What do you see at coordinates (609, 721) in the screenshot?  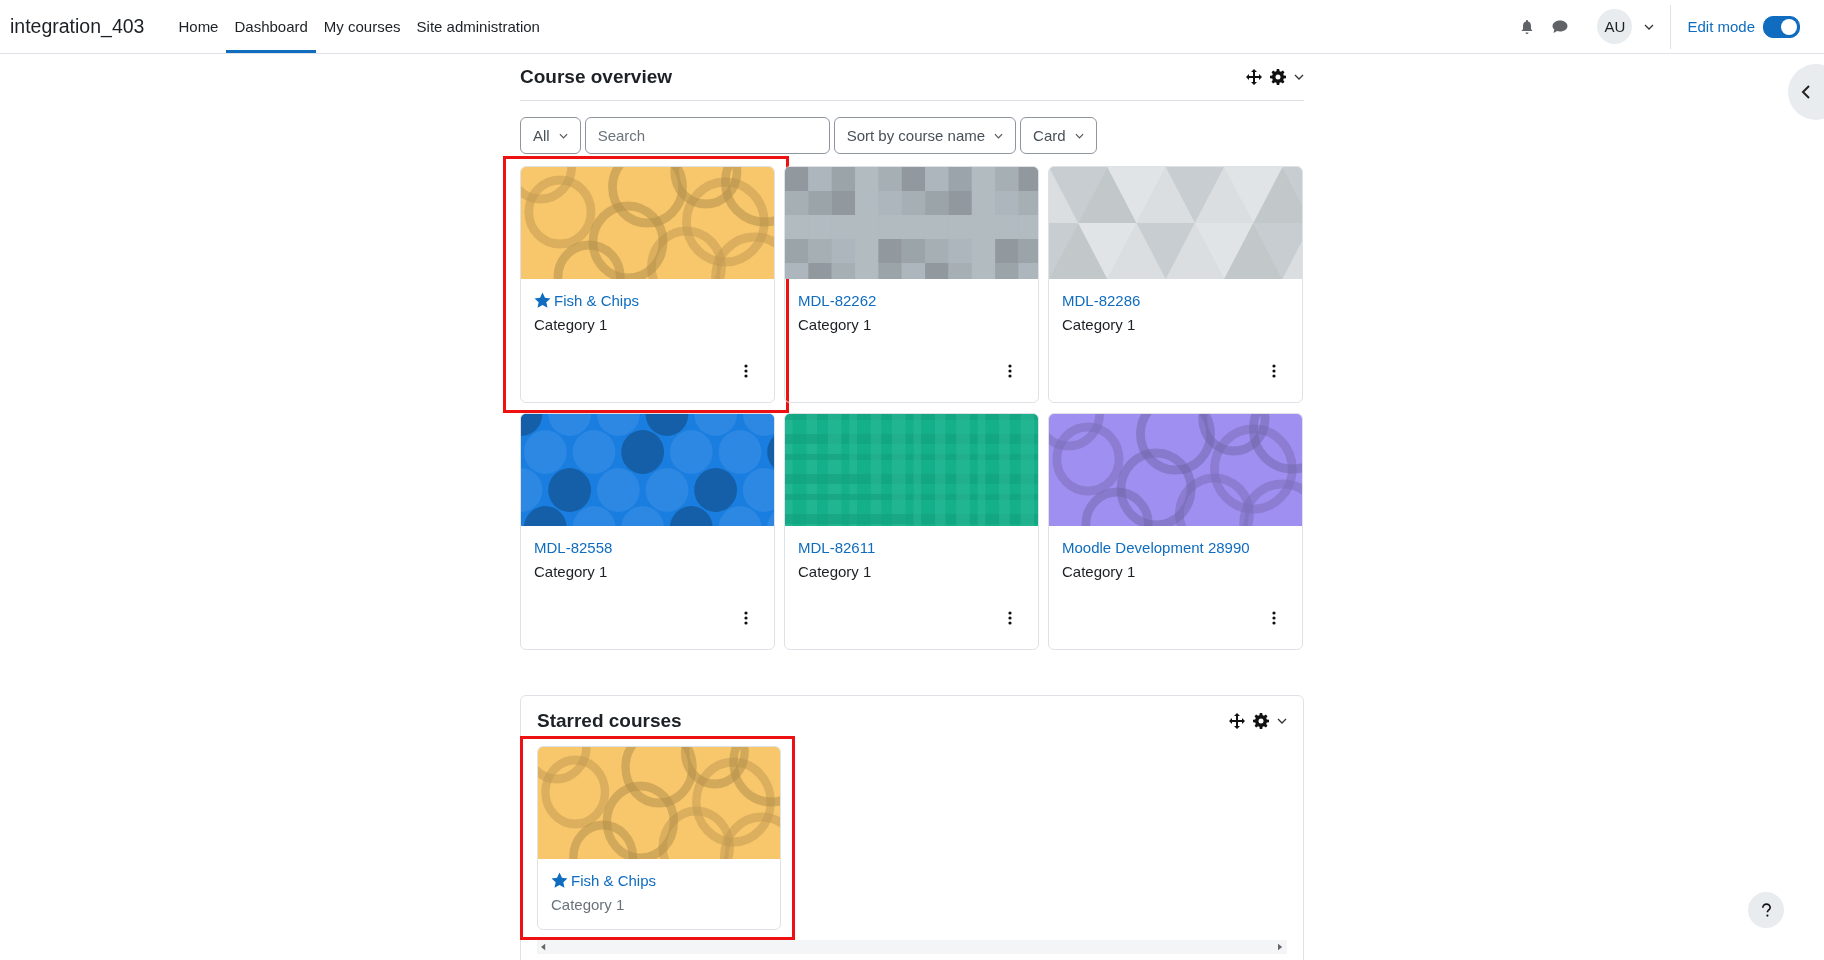 I see `block-title: Starred courses` at bounding box center [609, 721].